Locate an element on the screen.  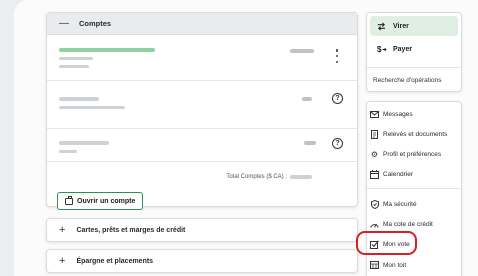
accounts-title: Comptes is located at coordinates (95, 23).